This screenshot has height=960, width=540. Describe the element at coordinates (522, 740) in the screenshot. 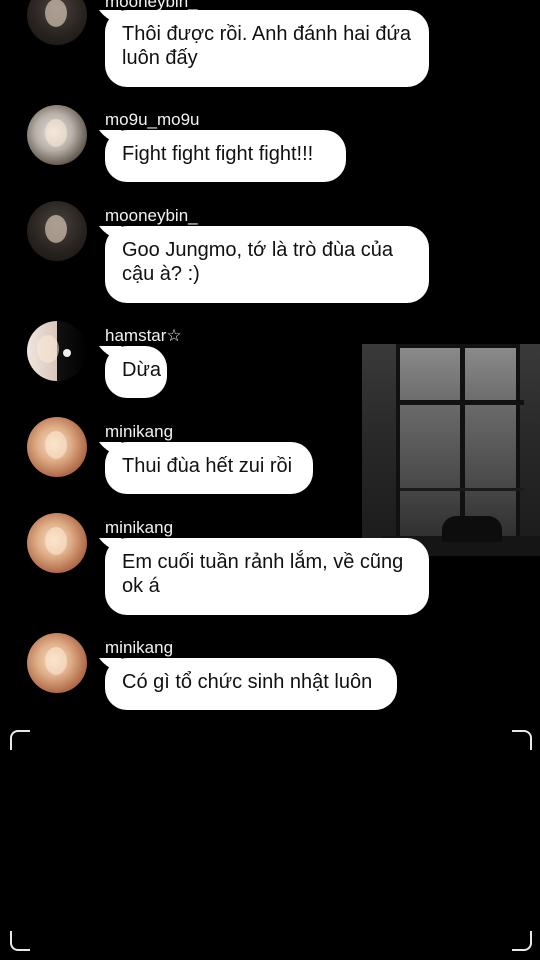

I see `frame-corner-top-right` at that location.